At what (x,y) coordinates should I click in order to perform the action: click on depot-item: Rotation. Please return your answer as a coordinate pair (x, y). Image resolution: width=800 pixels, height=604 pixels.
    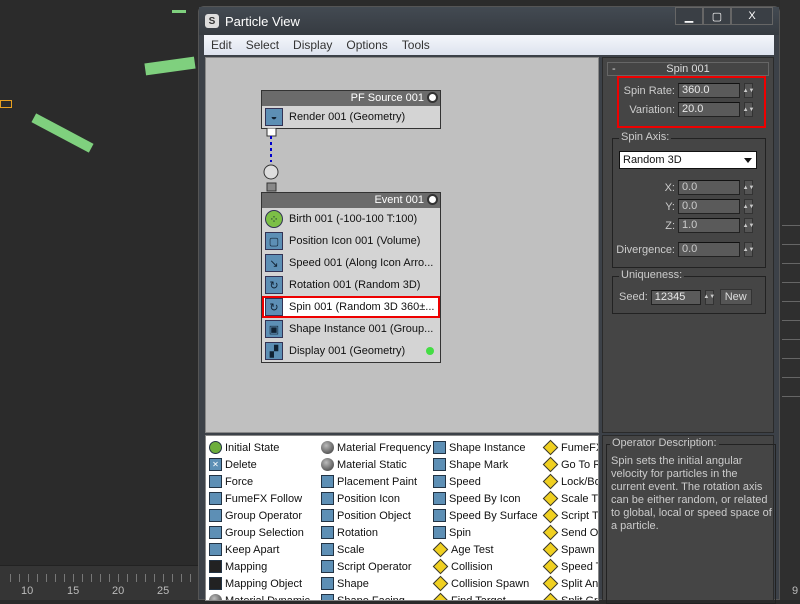
    Looking at the image, I should click on (376, 532).